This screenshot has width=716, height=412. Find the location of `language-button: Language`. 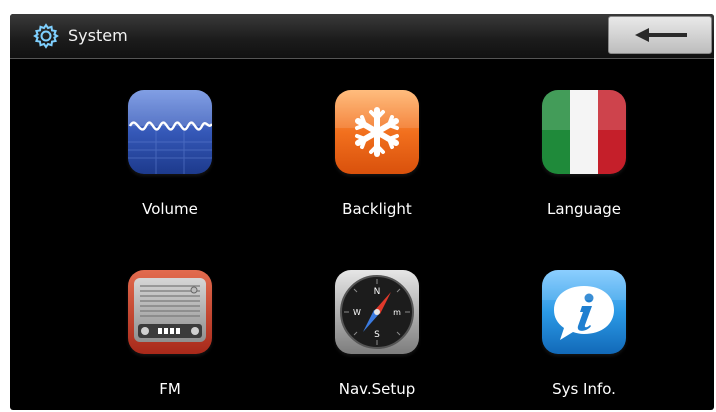

language-button: Language is located at coordinates (584, 170).